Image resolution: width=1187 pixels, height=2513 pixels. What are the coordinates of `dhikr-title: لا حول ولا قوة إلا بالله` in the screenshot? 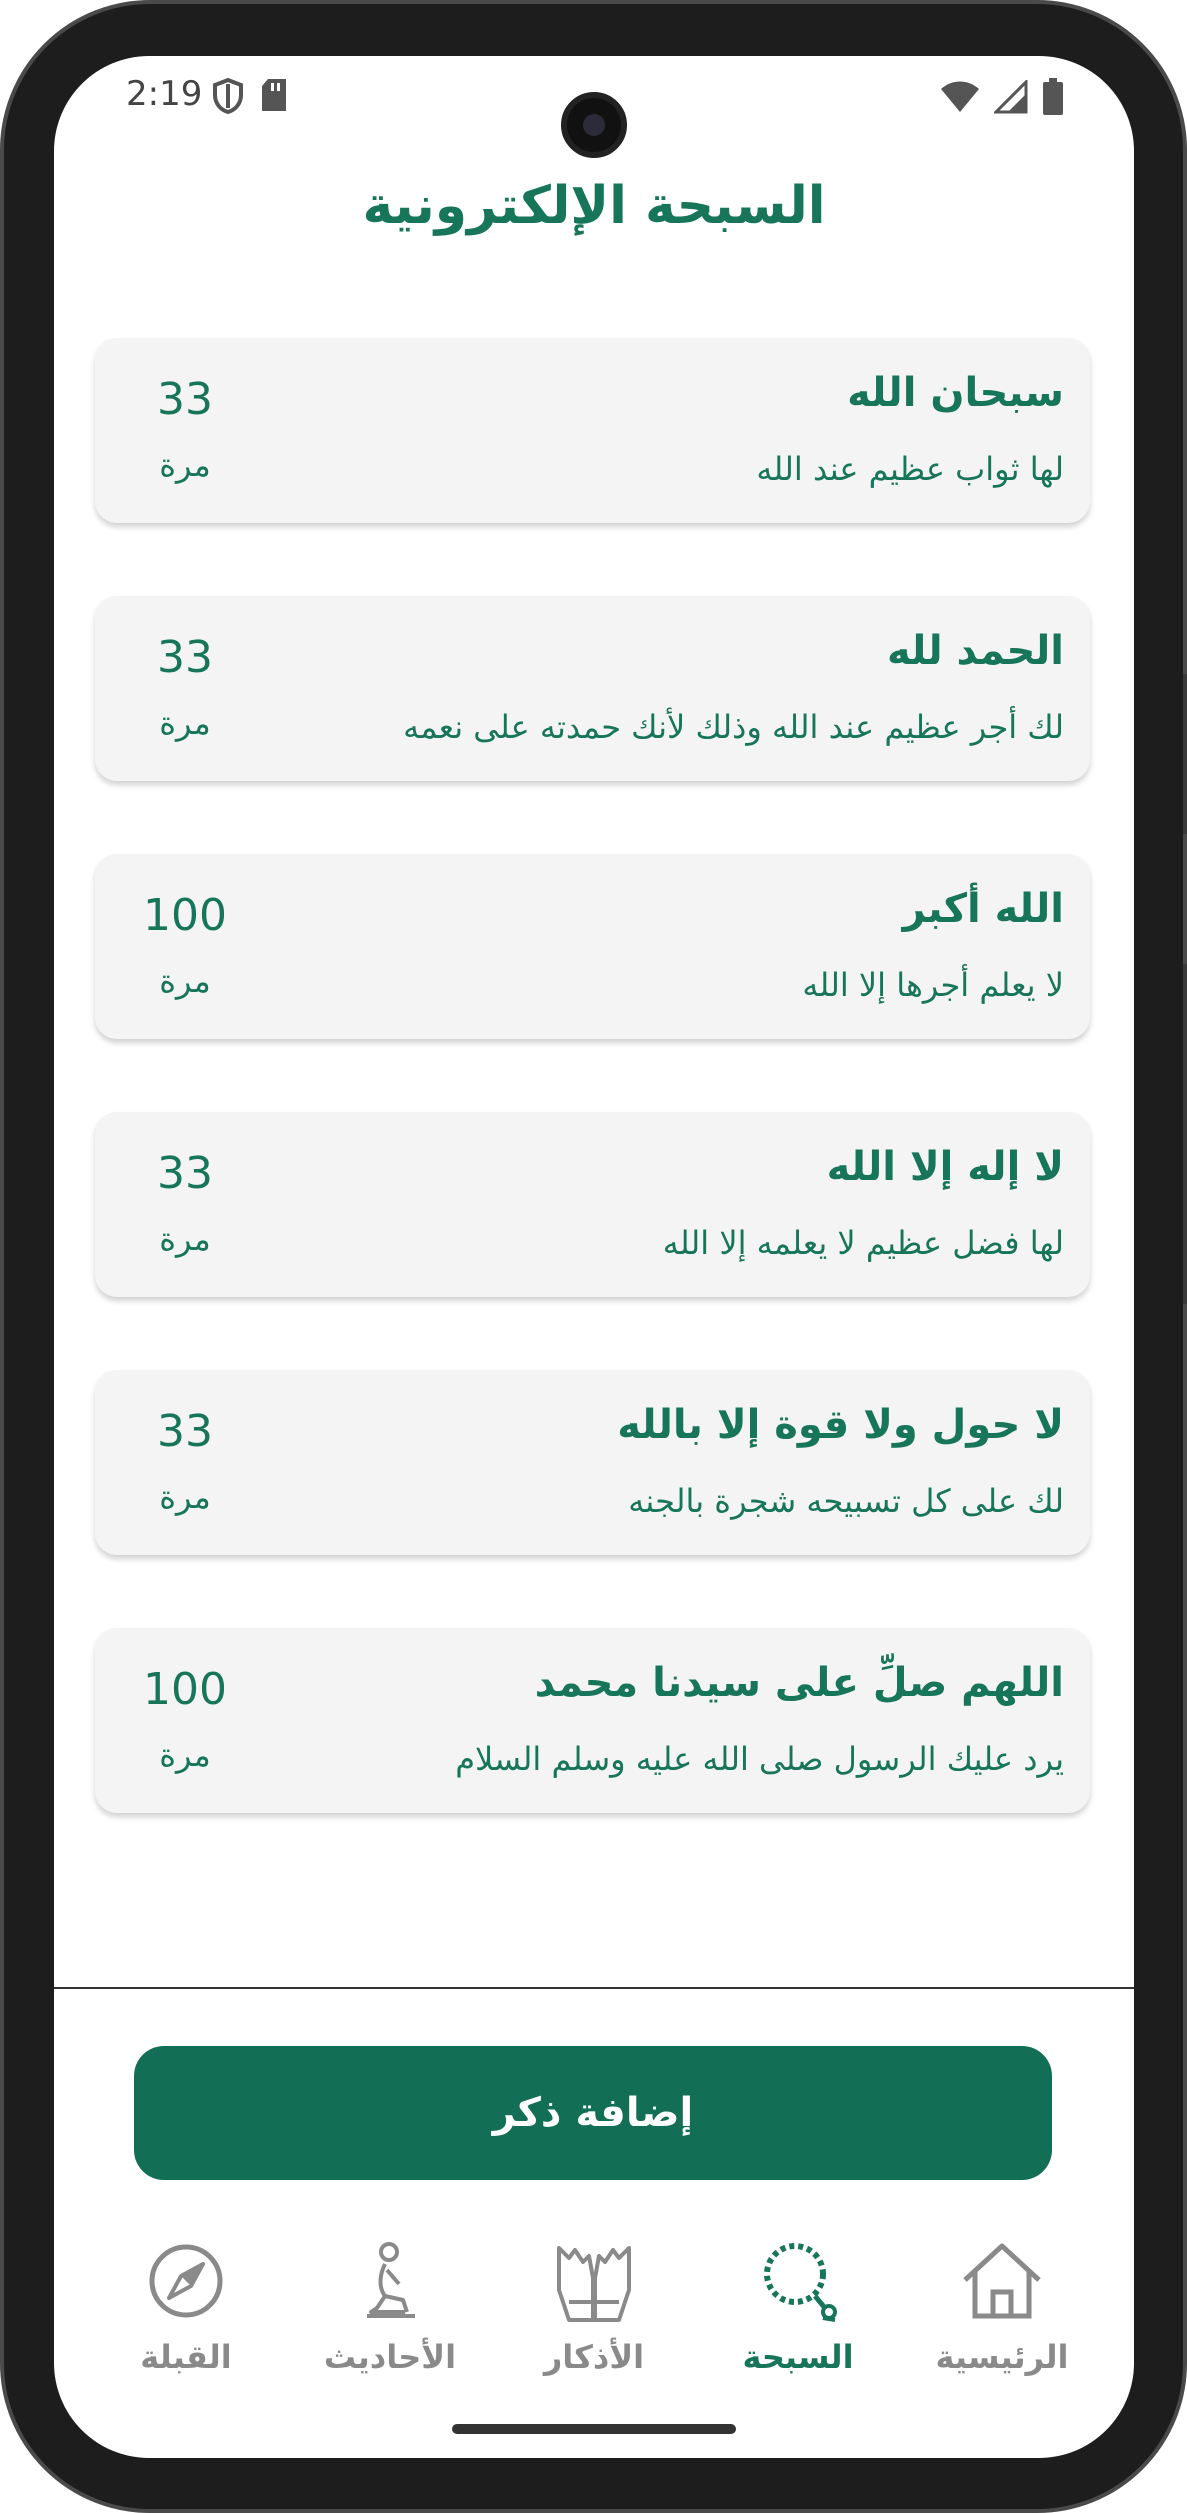 It's located at (840, 1425).